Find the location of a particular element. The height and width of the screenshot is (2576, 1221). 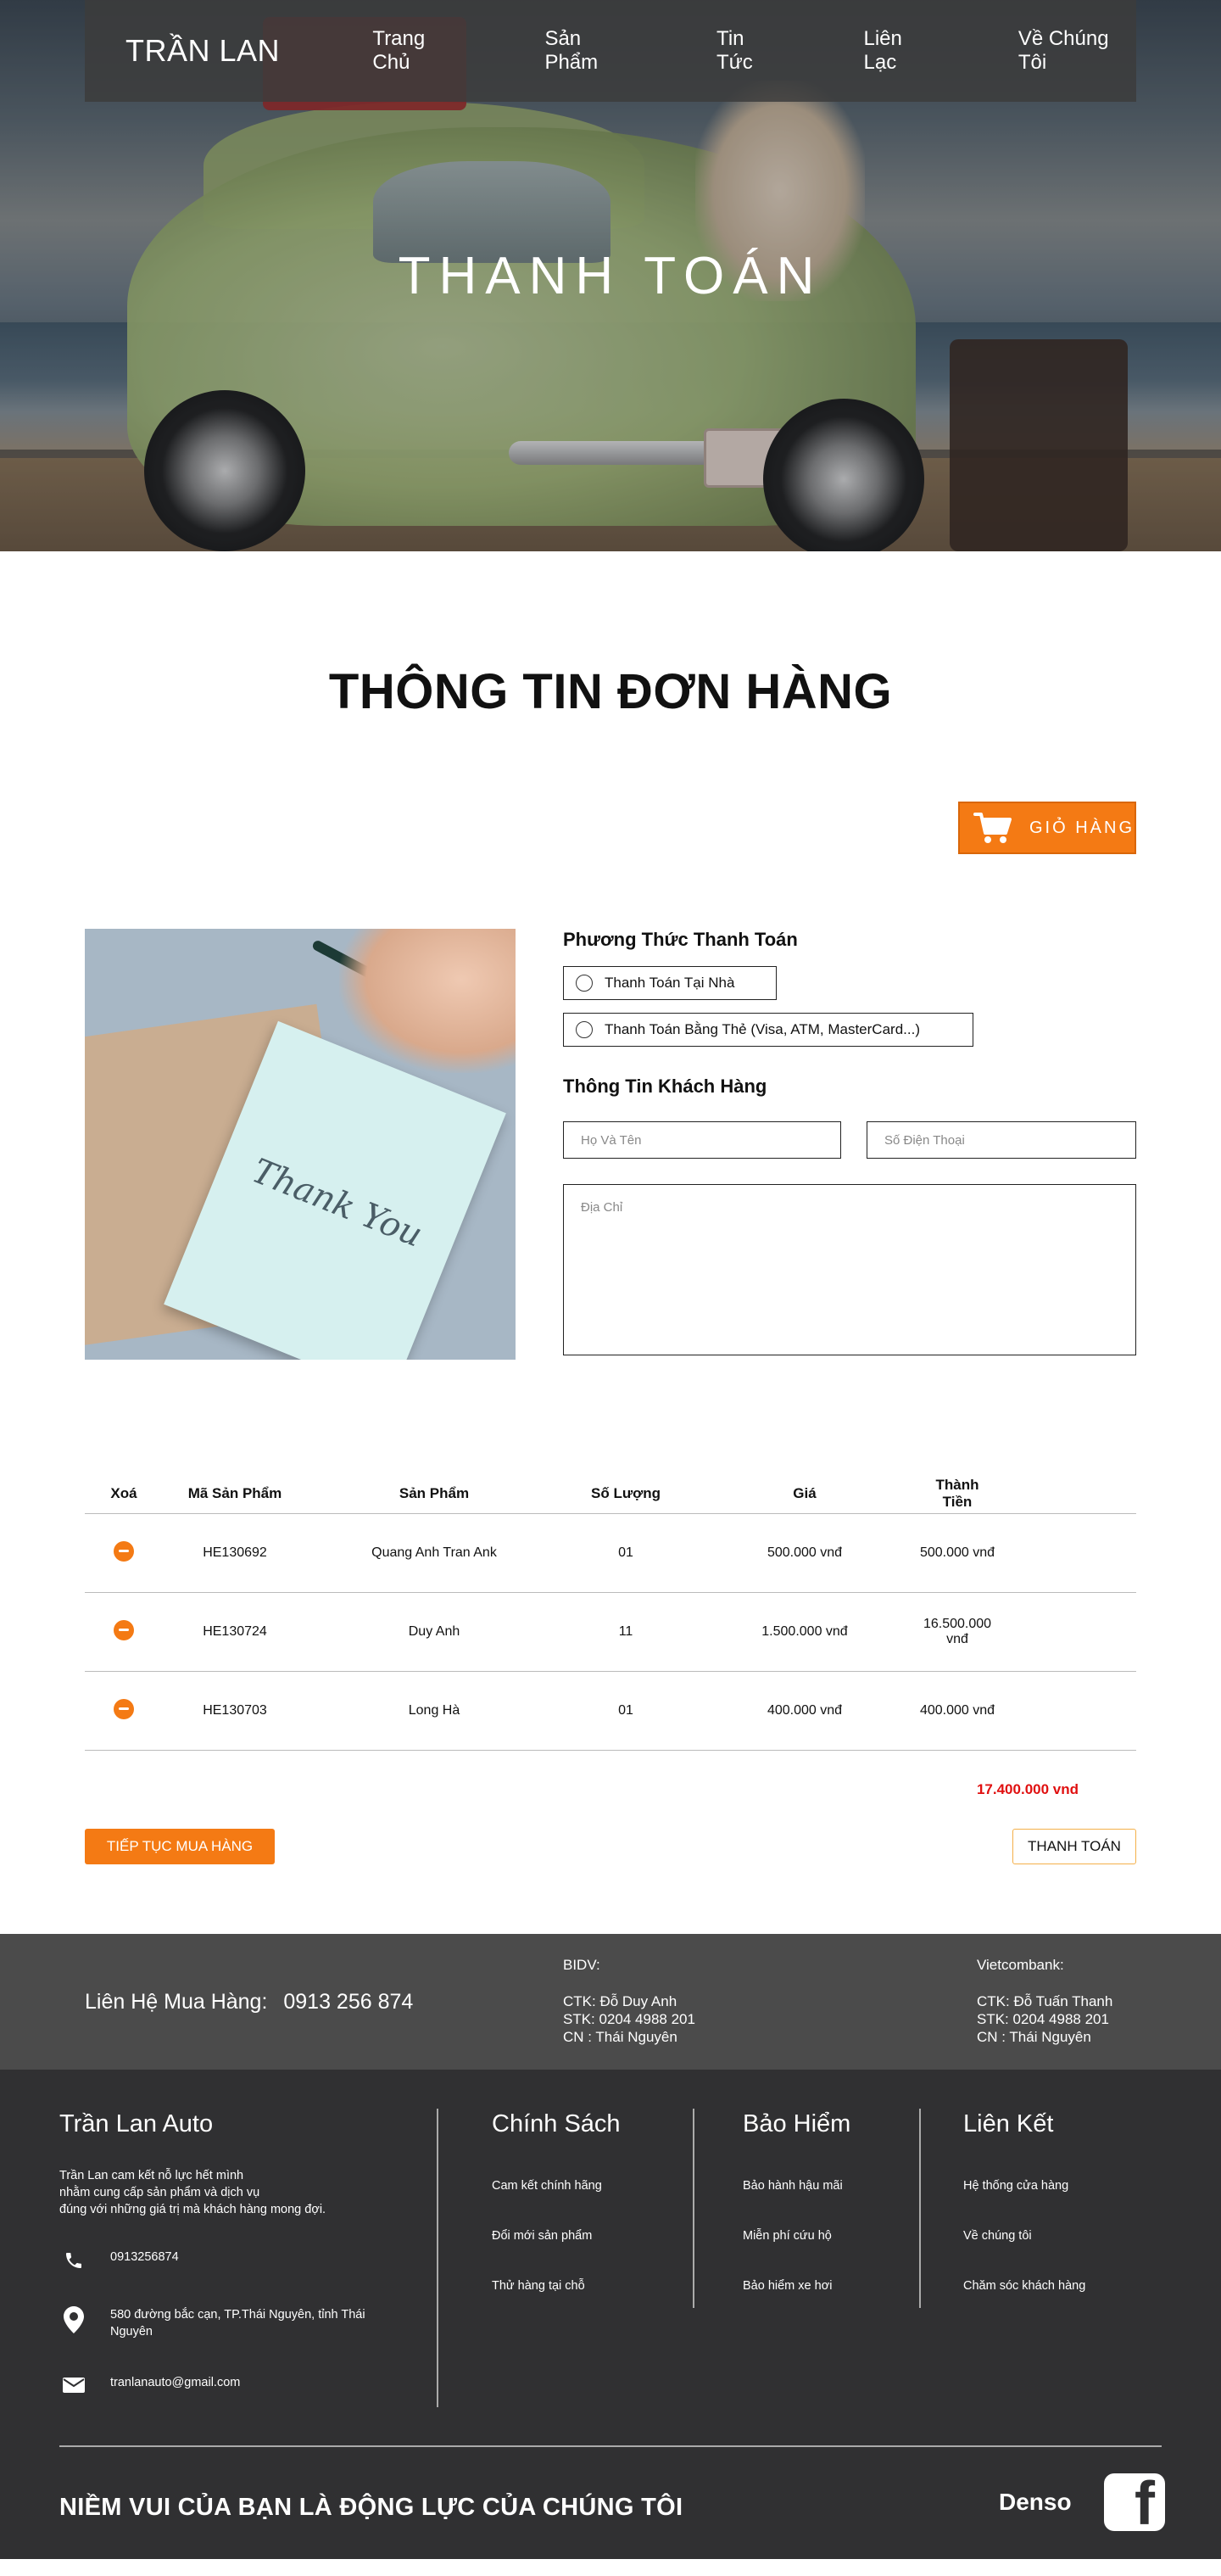

col-header-delete: Xoá is located at coordinates (123, 1492).